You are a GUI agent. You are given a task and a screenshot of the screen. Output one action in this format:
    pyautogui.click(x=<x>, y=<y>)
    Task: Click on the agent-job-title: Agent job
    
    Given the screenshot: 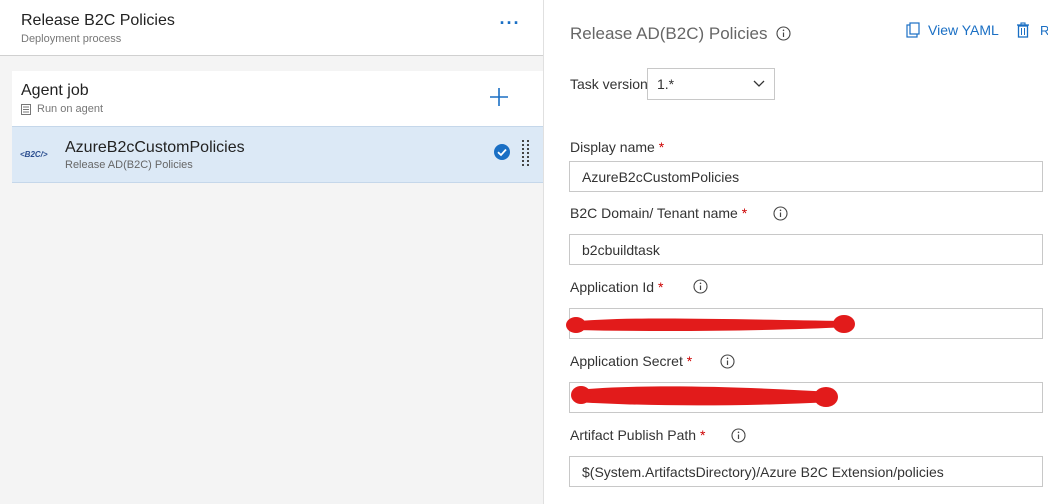 What is the action you would take?
    pyautogui.click(x=55, y=90)
    